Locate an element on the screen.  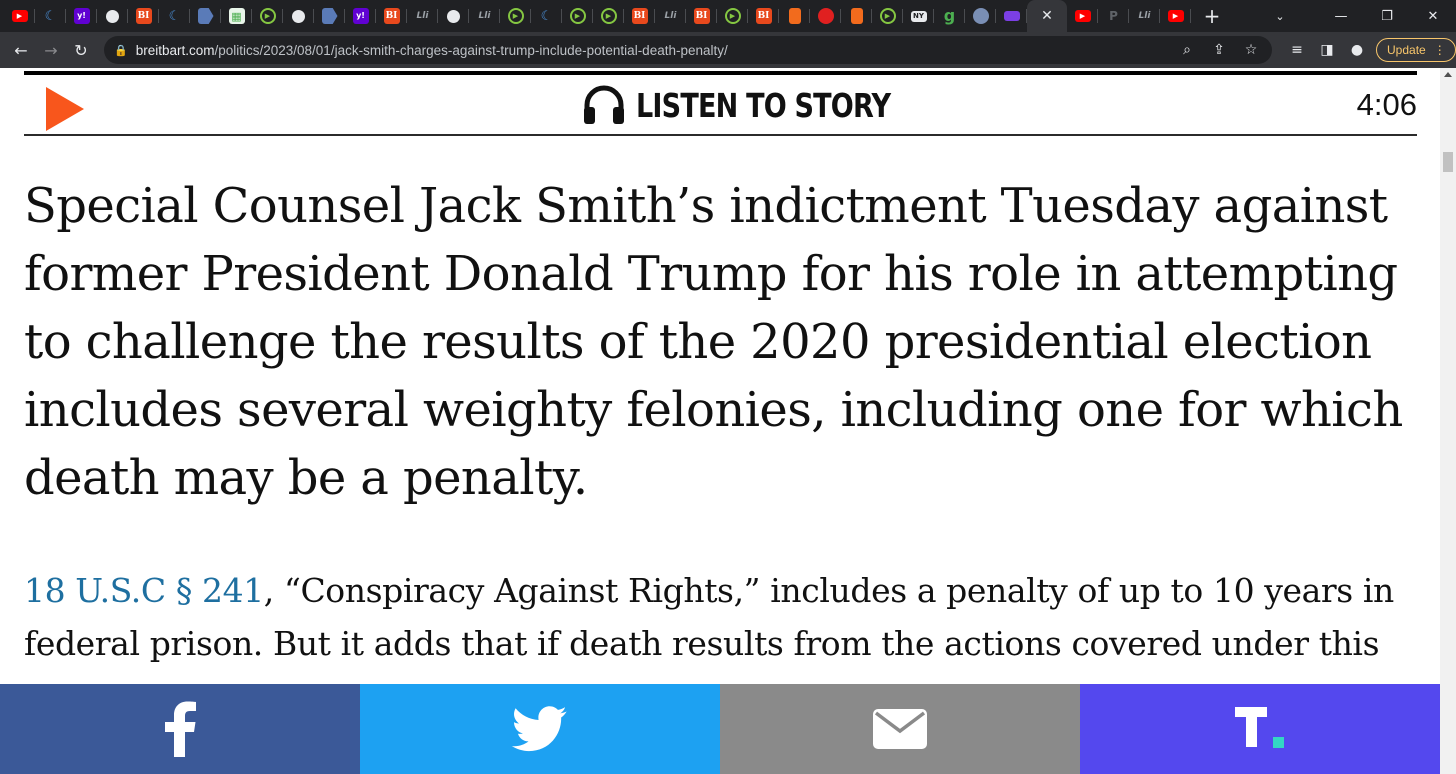
youtube-icon: ▶ is located at coordinates (1082, 16).